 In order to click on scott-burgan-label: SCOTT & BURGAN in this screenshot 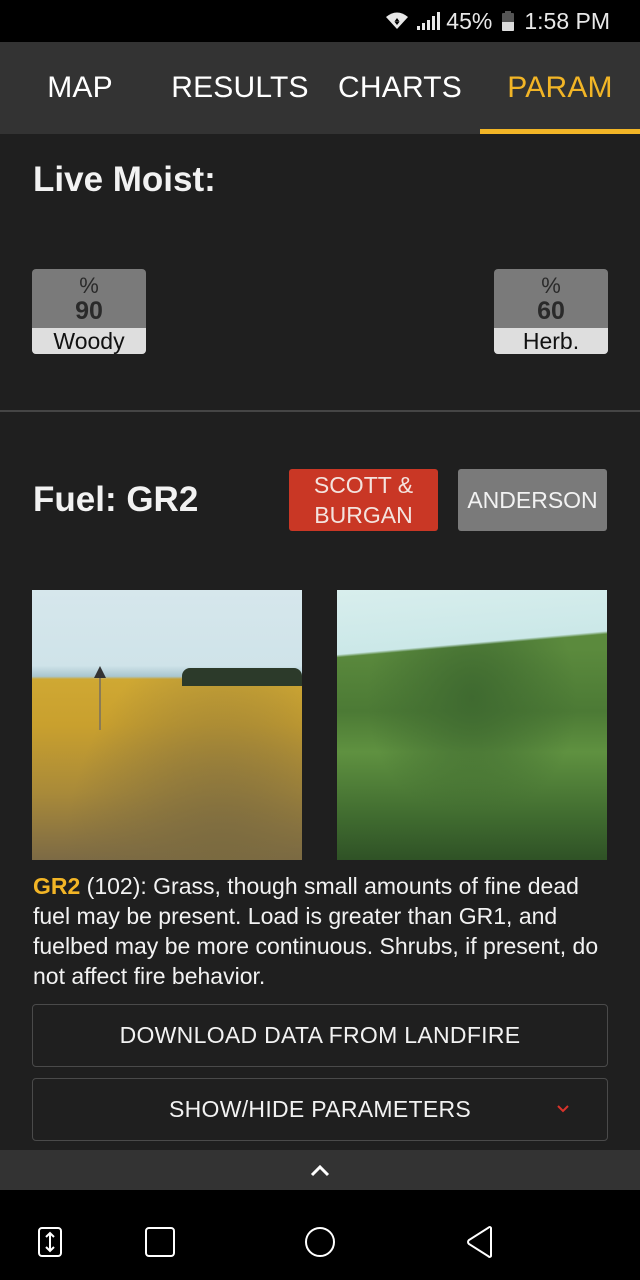, I will do `click(363, 500)`.